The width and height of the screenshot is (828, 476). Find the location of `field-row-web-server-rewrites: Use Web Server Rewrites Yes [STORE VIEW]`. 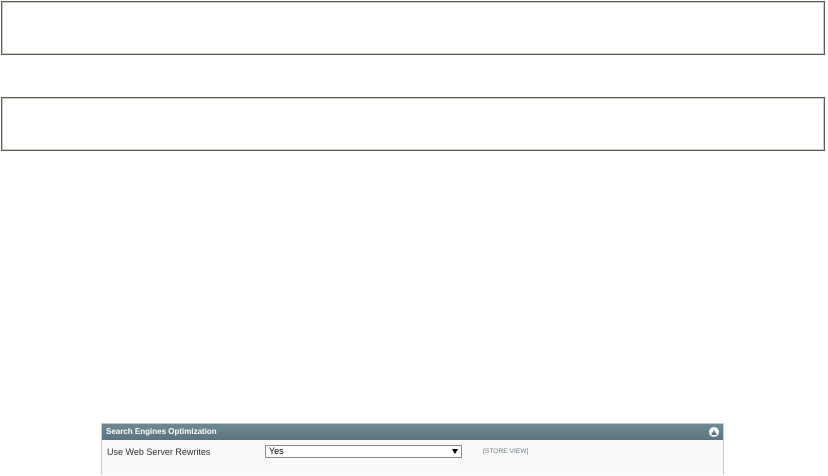

field-row-web-server-rewrites: Use Web Server Rewrites Yes [STORE VIEW] is located at coordinates (412, 458).